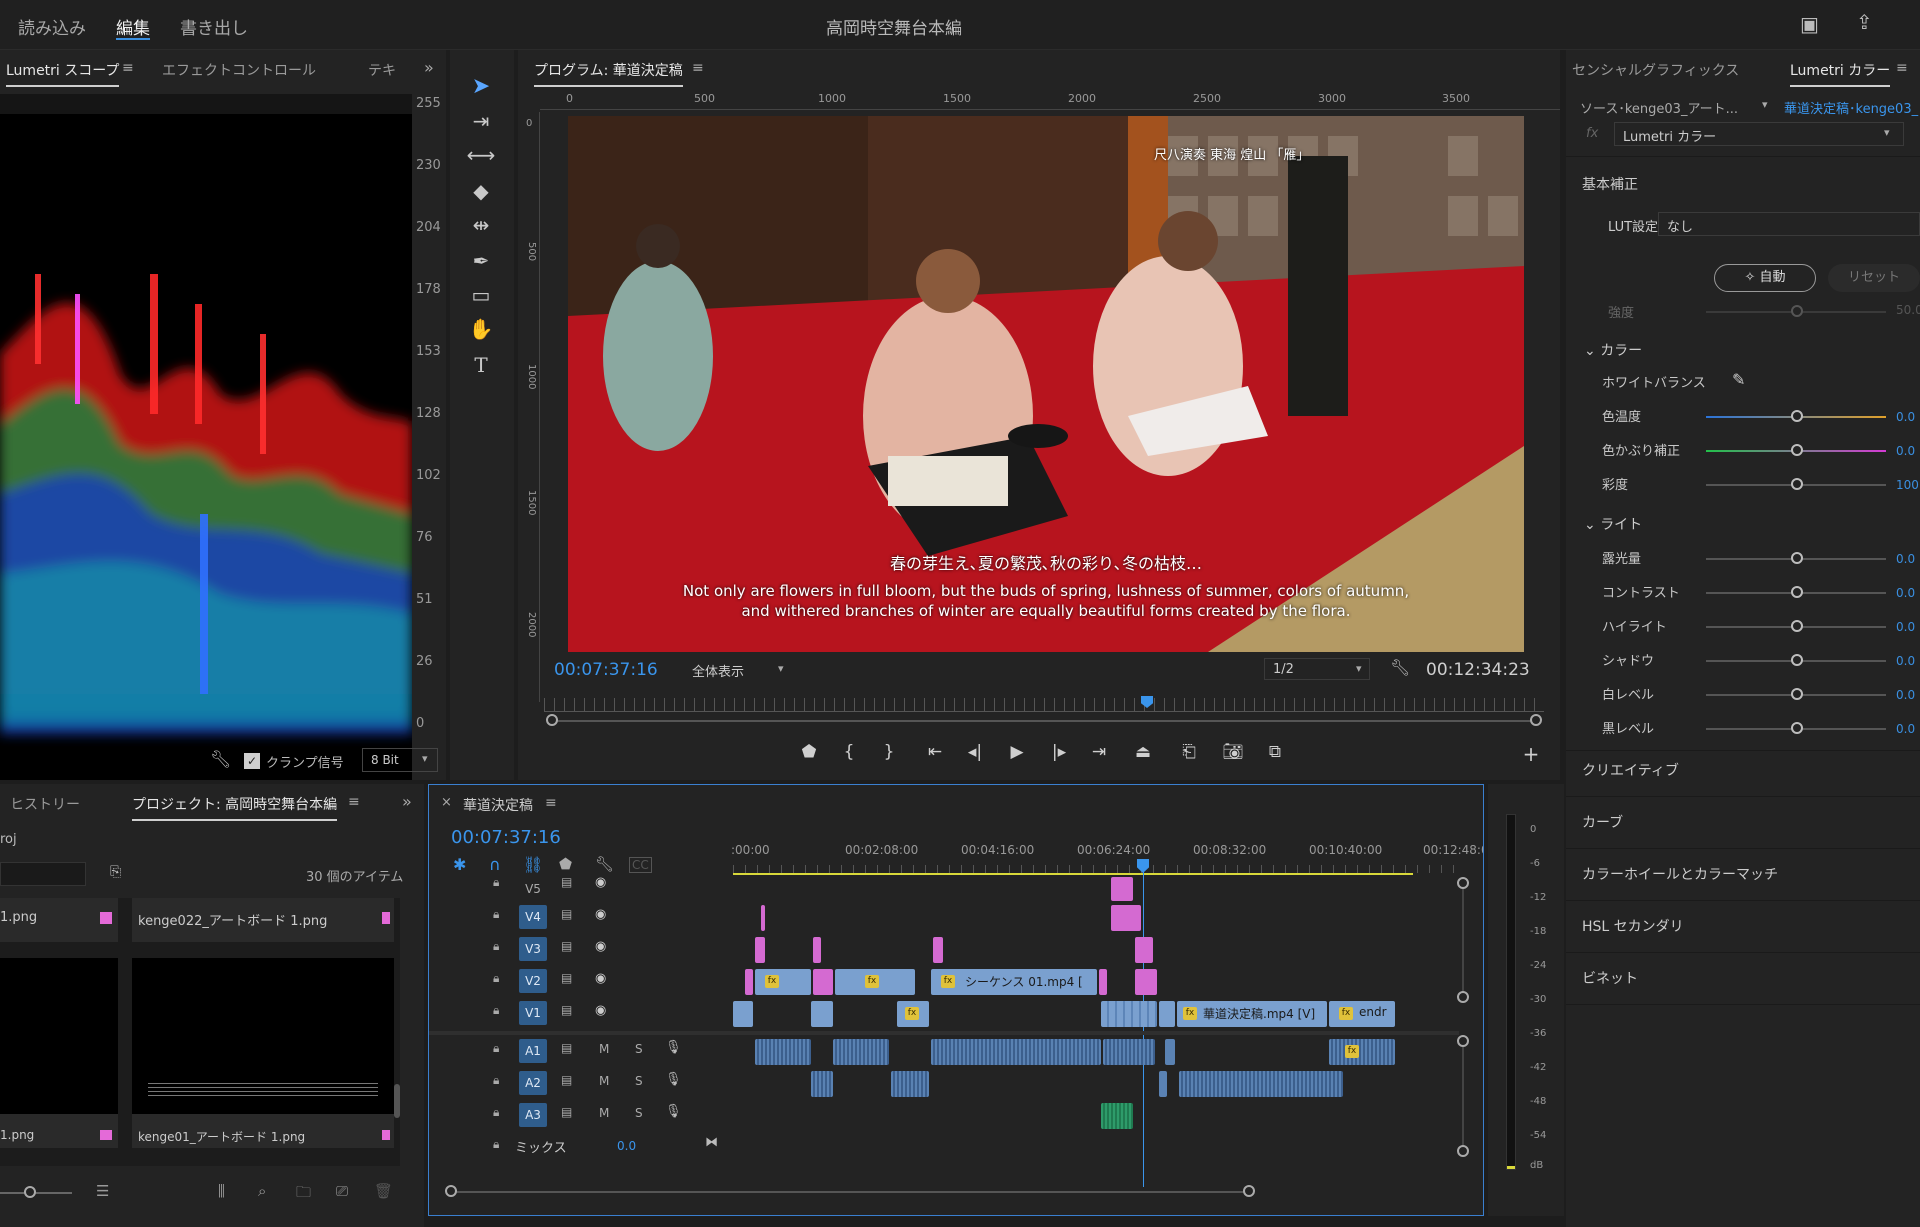 The width and height of the screenshot is (1920, 1227). Describe the element at coordinates (263, 1053) in the screenshot. I see `list-item: kenge01_アートボード 1.png` at that location.